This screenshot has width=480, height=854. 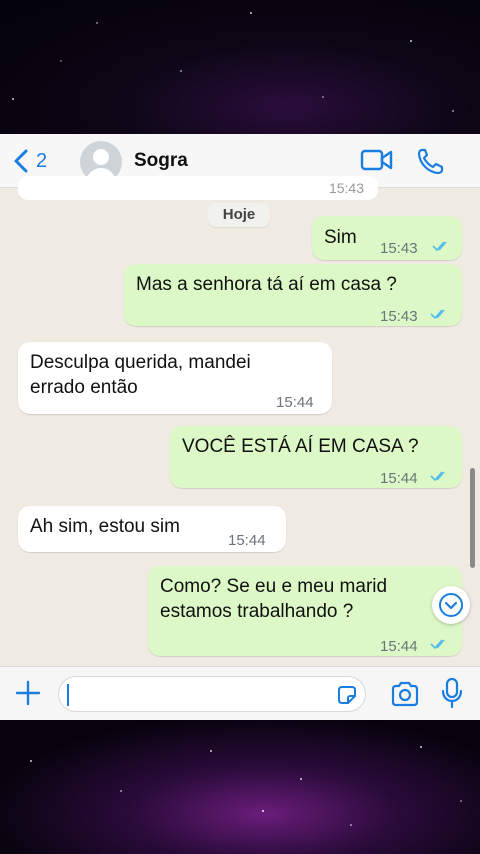 I want to click on date-separator: Hoje, so click(x=239, y=215).